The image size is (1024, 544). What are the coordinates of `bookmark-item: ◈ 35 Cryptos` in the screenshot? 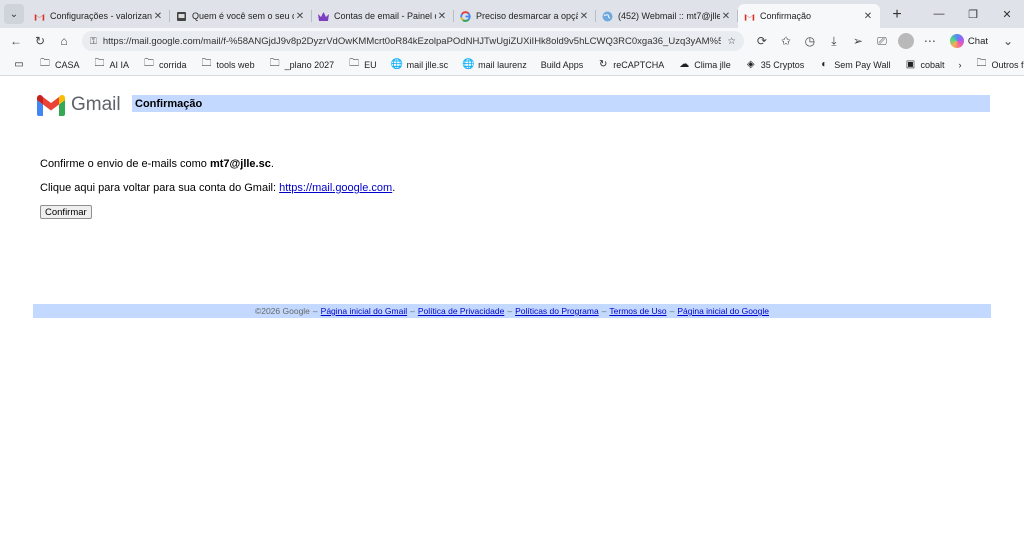 It's located at (775, 65).